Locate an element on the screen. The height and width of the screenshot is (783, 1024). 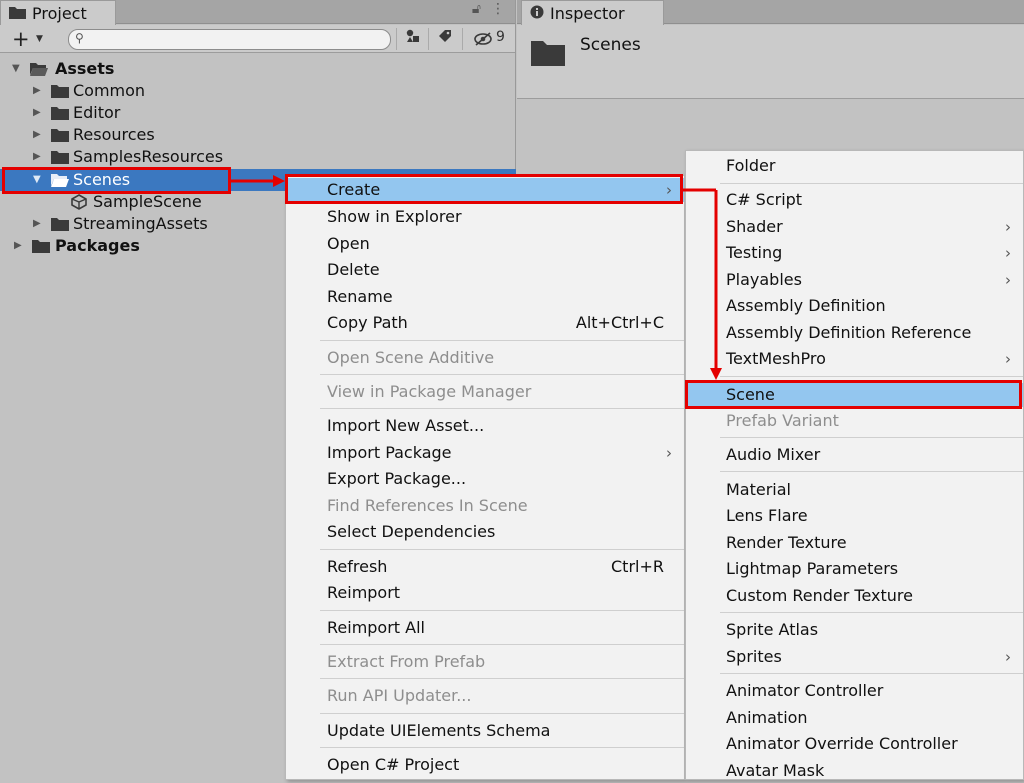
submenu-item-assembly-definition: Assembly Definition is located at coordinates (854, 306).